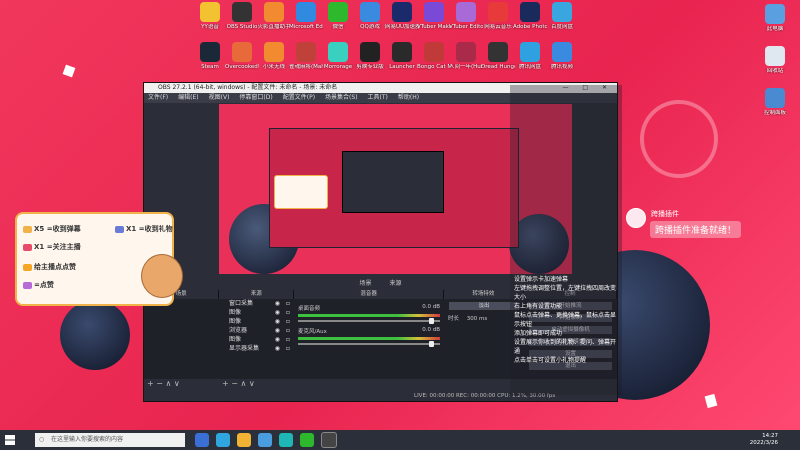 The width and height of the screenshot is (800, 450). I want to click on source-label: 显示器采集, so click(244, 348).